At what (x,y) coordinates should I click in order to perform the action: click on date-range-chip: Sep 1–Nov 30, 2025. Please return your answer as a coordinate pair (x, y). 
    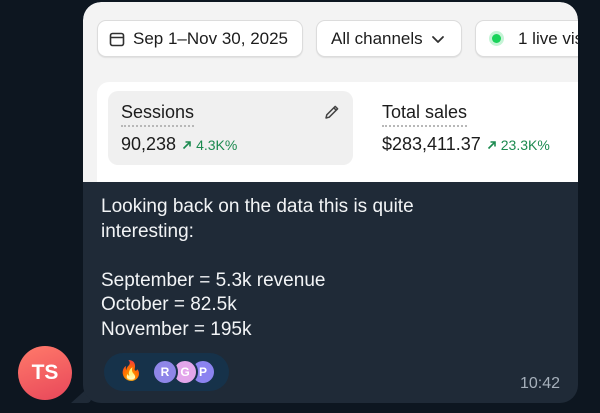
    Looking at the image, I should click on (200, 38).